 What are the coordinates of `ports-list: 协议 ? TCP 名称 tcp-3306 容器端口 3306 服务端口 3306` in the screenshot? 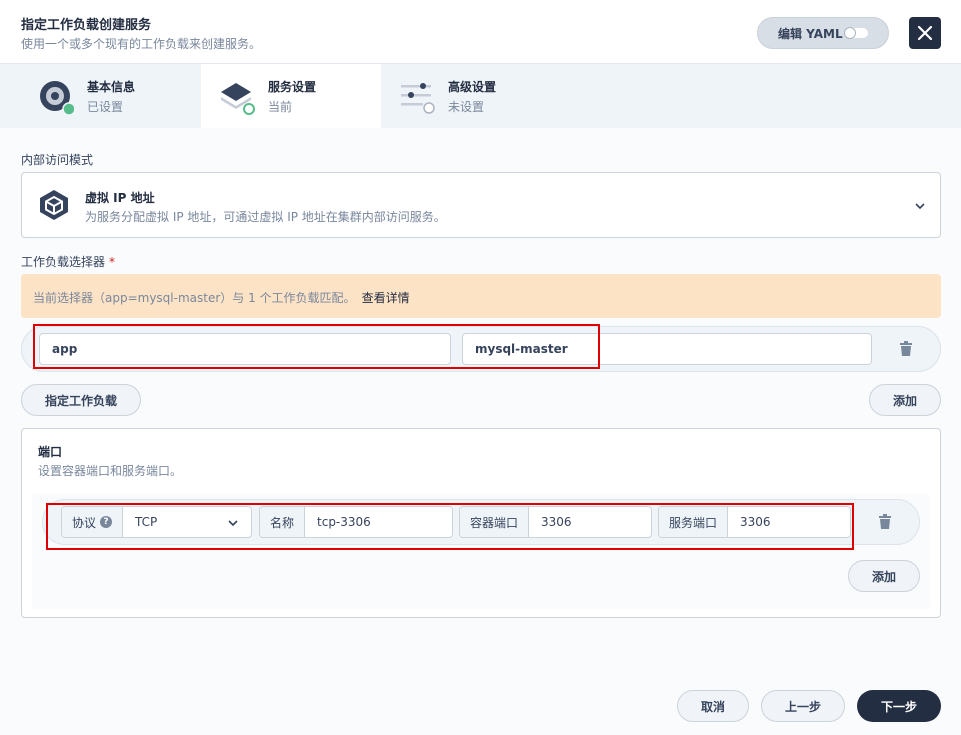 It's located at (481, 551).